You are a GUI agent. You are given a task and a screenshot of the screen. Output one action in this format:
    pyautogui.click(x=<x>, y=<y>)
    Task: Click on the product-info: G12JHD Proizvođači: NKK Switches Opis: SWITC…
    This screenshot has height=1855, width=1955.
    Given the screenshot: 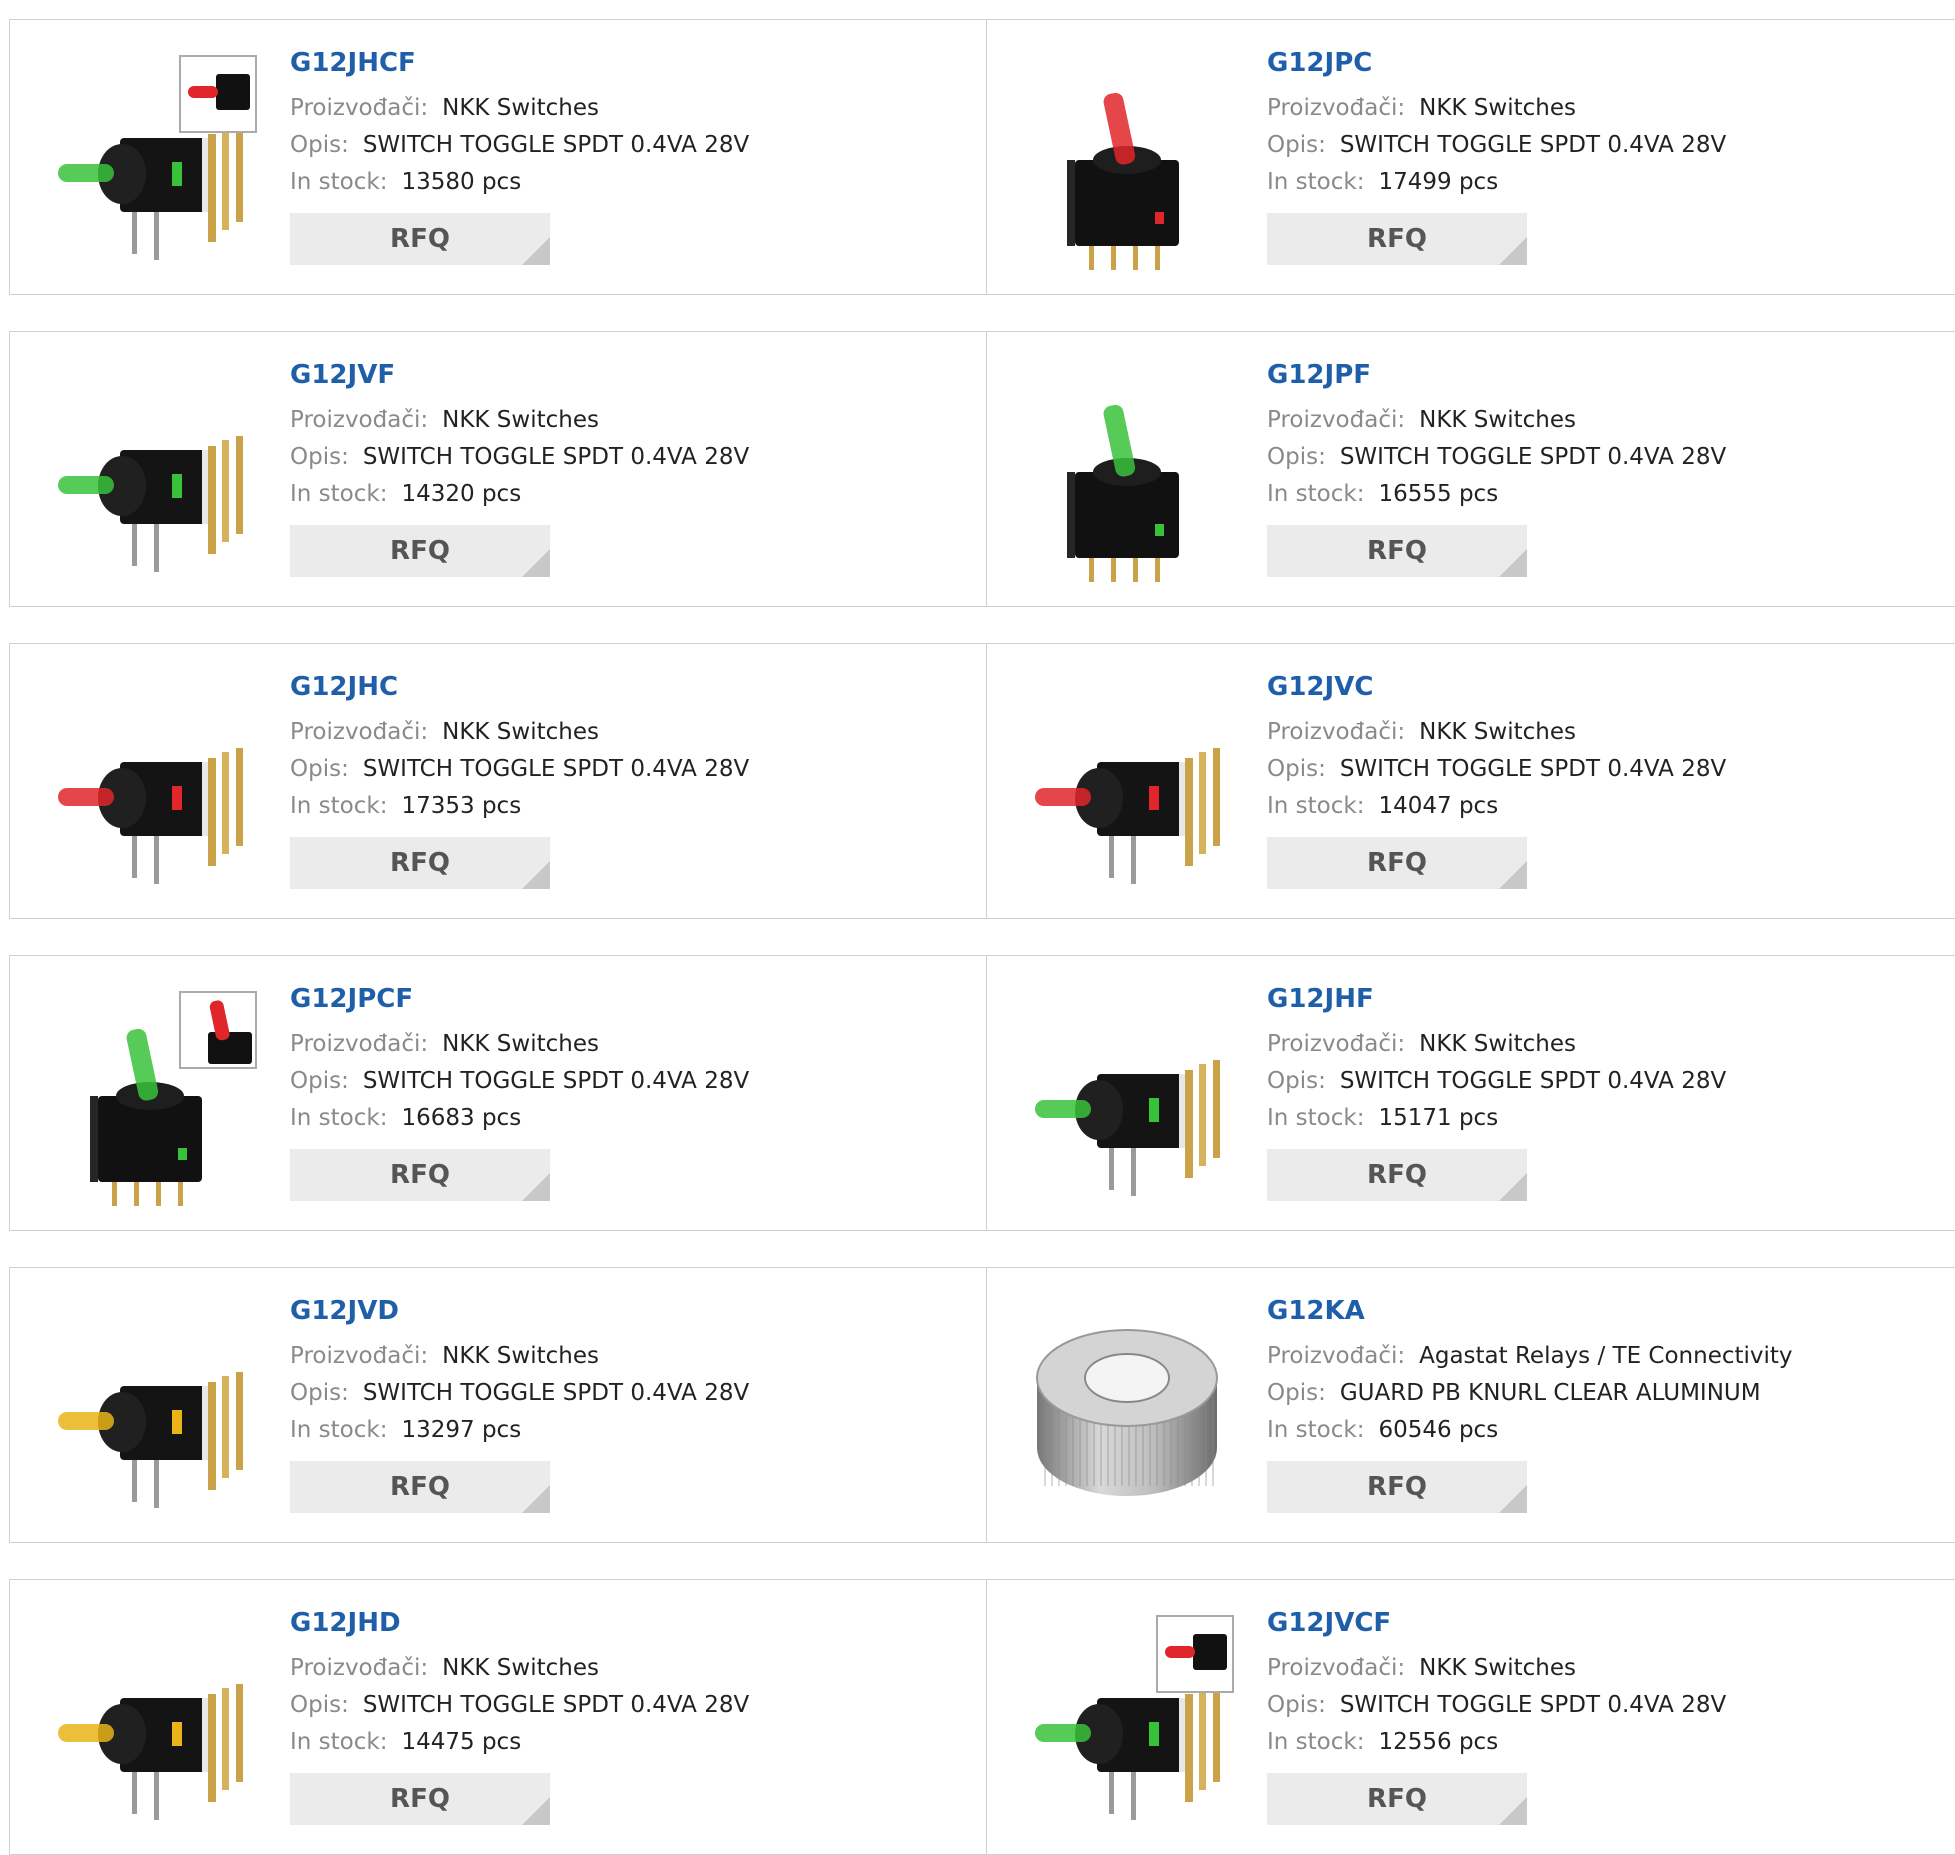 What is the action you would take?
    pyautogui.click(x=519, y=1716)
    